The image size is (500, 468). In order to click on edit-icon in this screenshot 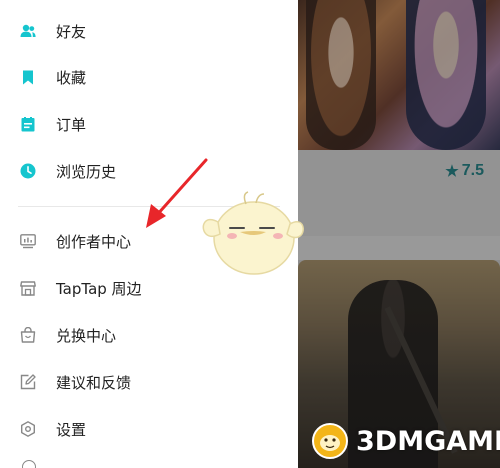, I will do `click(28, 382)`.